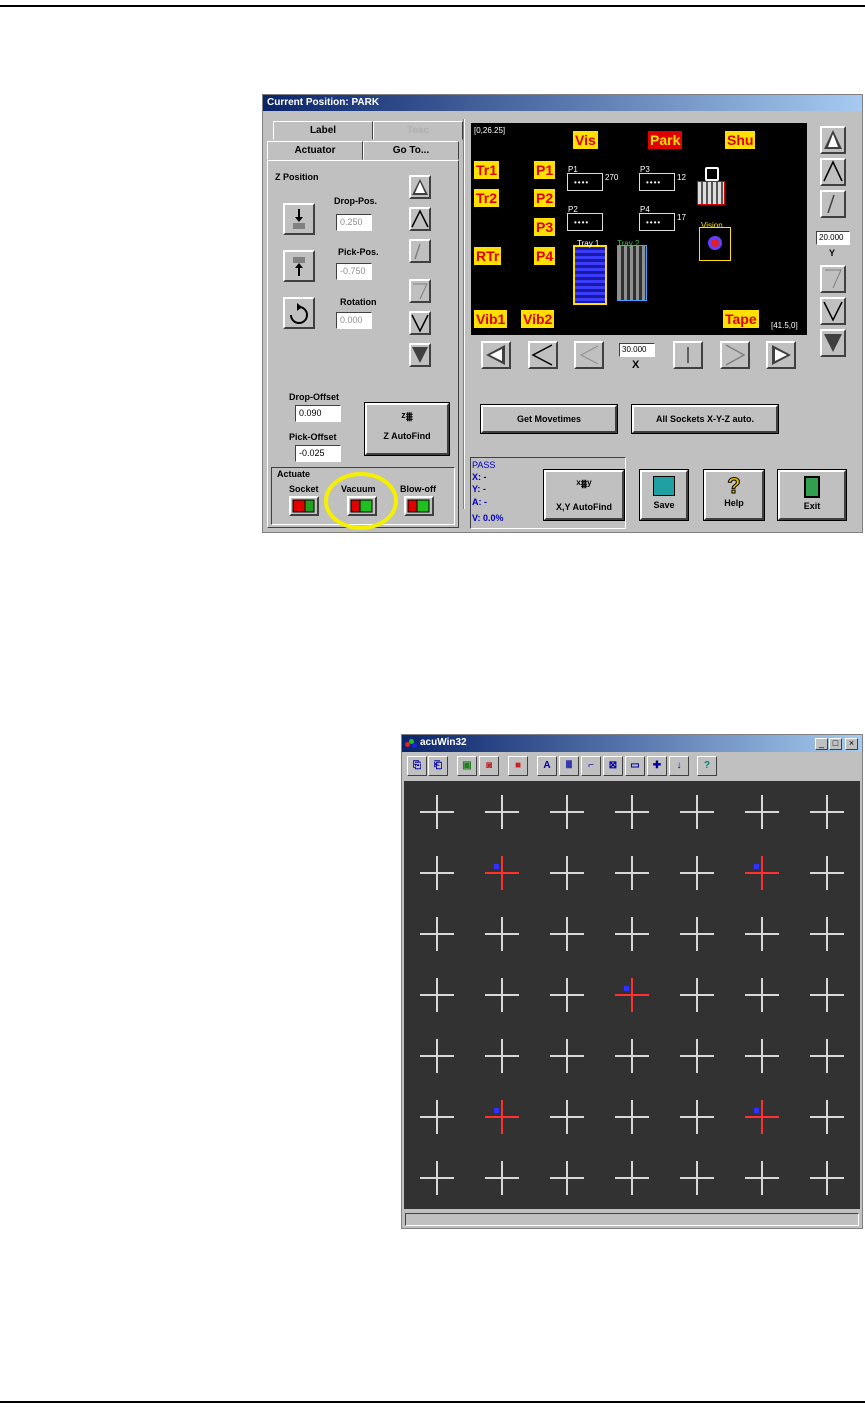 The image size is (865, 1408). Describe the element at coordinates (657, 766) in the screenshot. I see `crosshair-icon: ✚` at that location.